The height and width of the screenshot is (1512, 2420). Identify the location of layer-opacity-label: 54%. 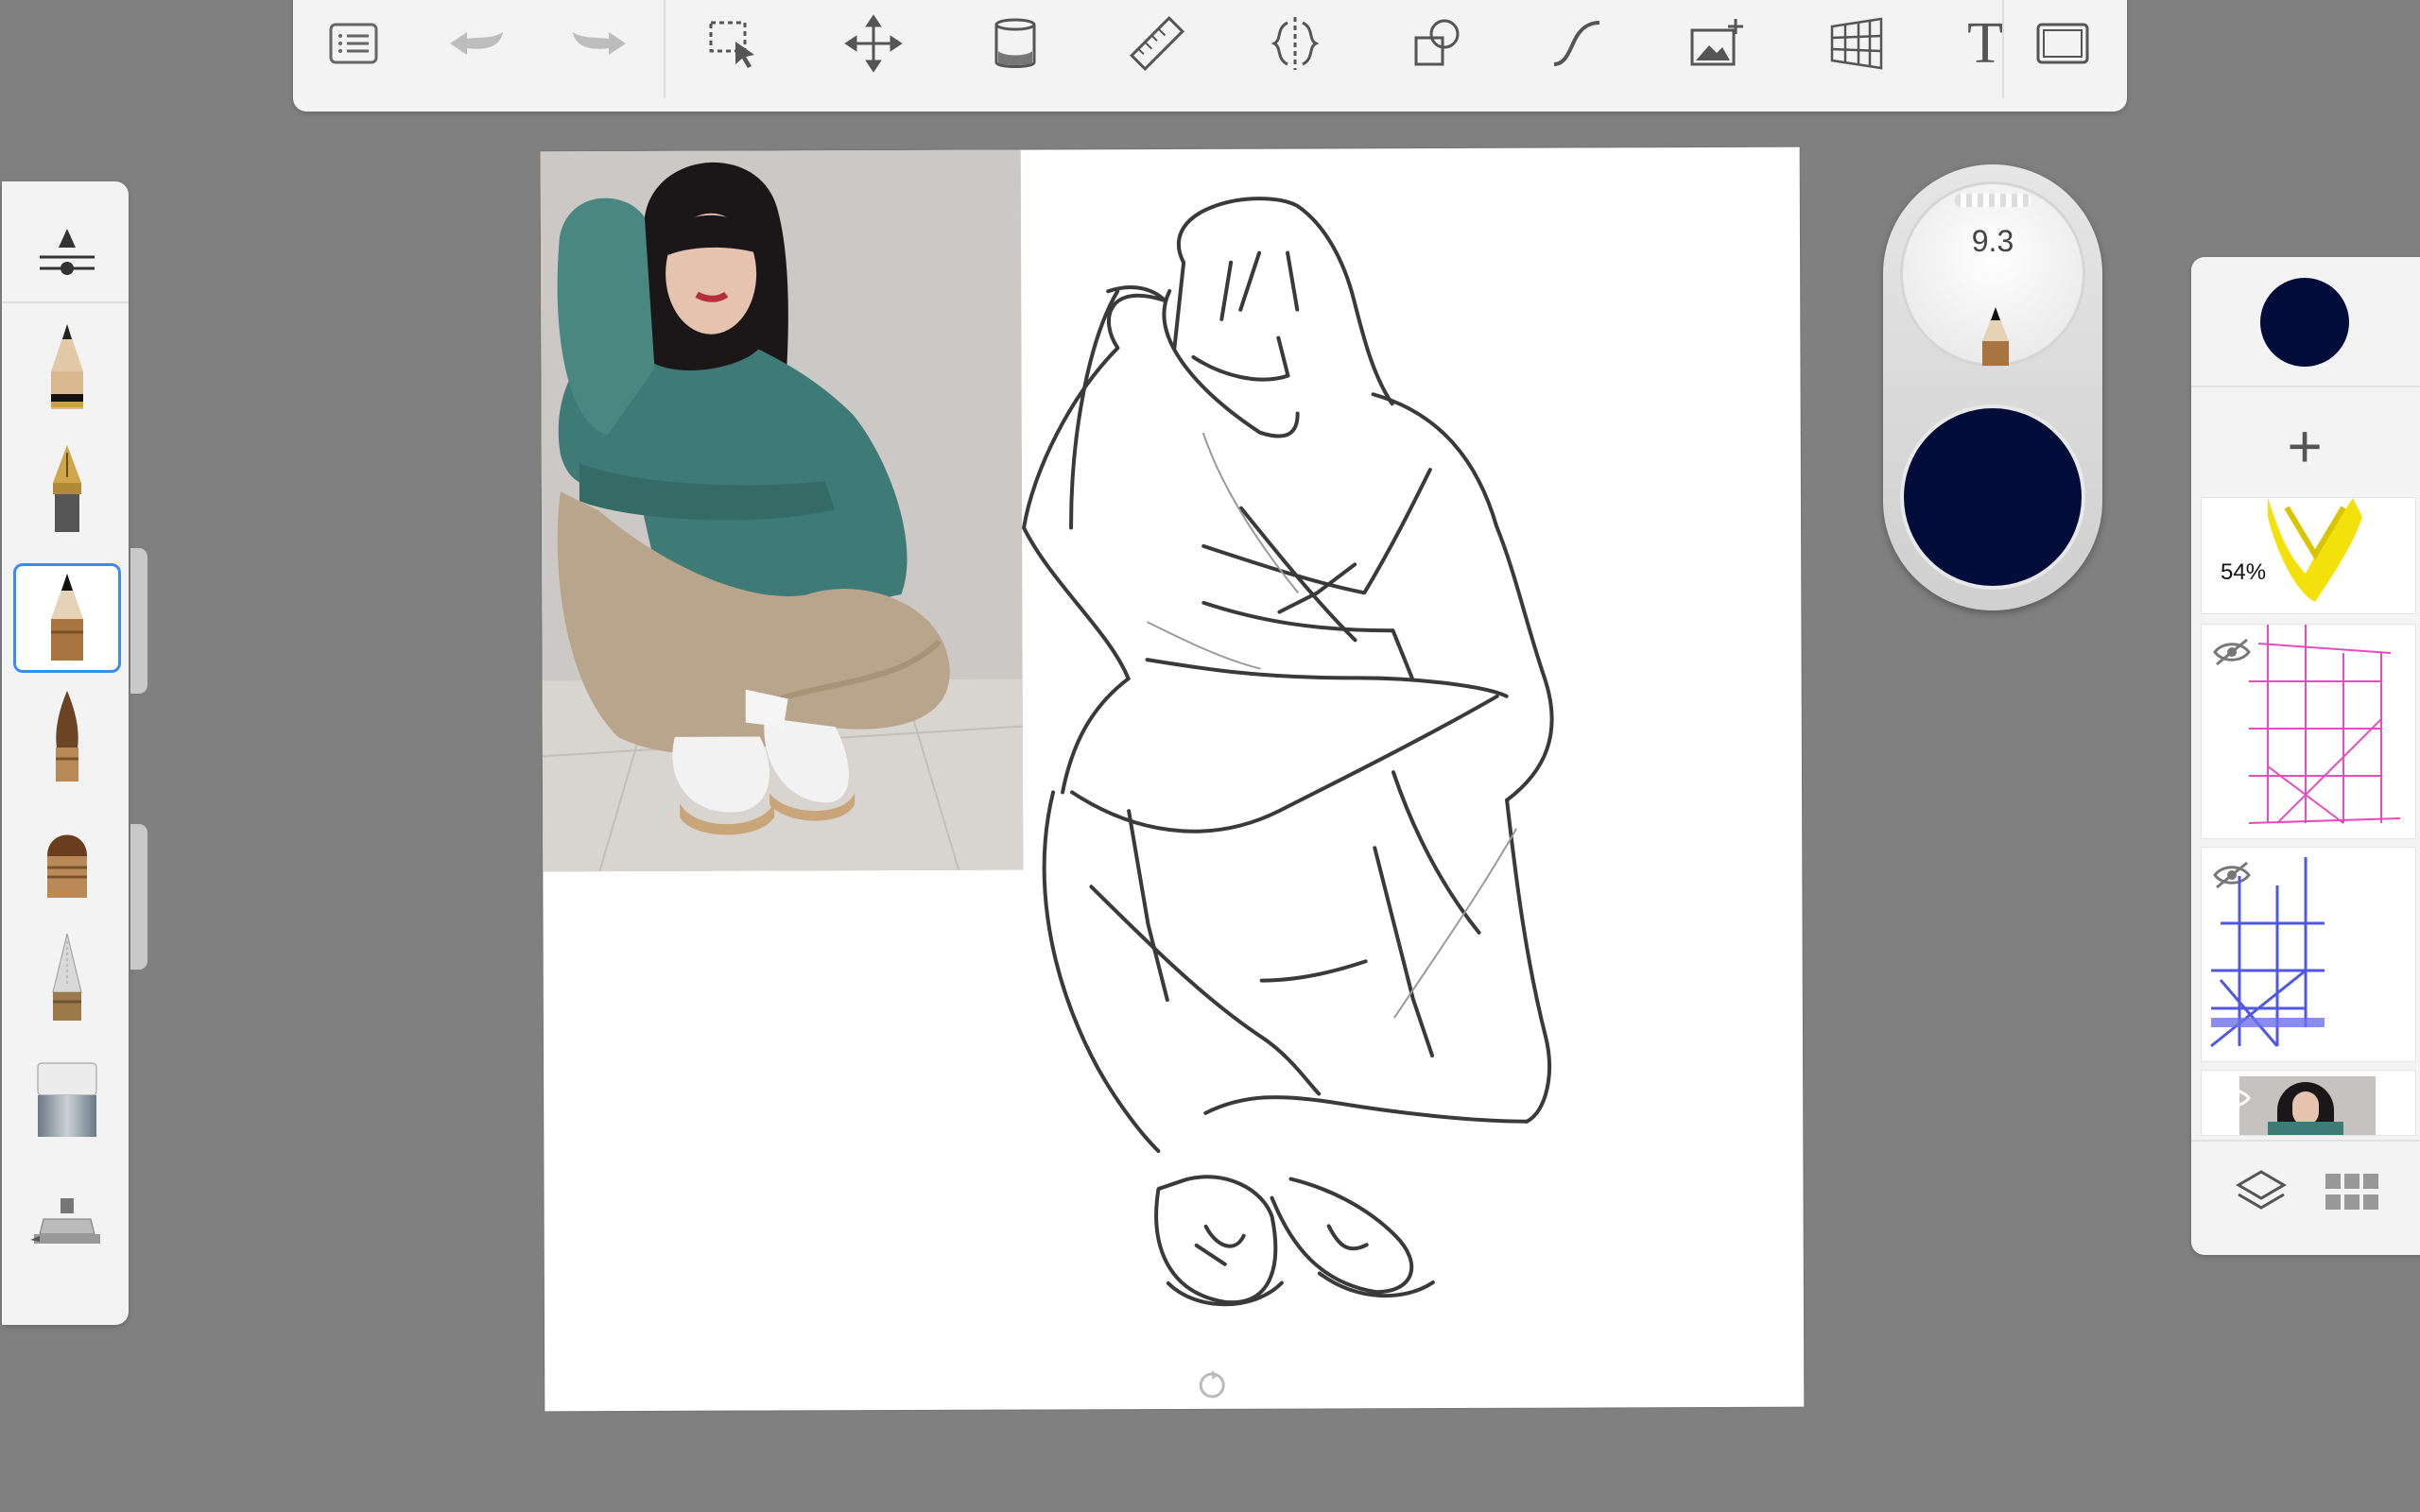
(2244, 572).